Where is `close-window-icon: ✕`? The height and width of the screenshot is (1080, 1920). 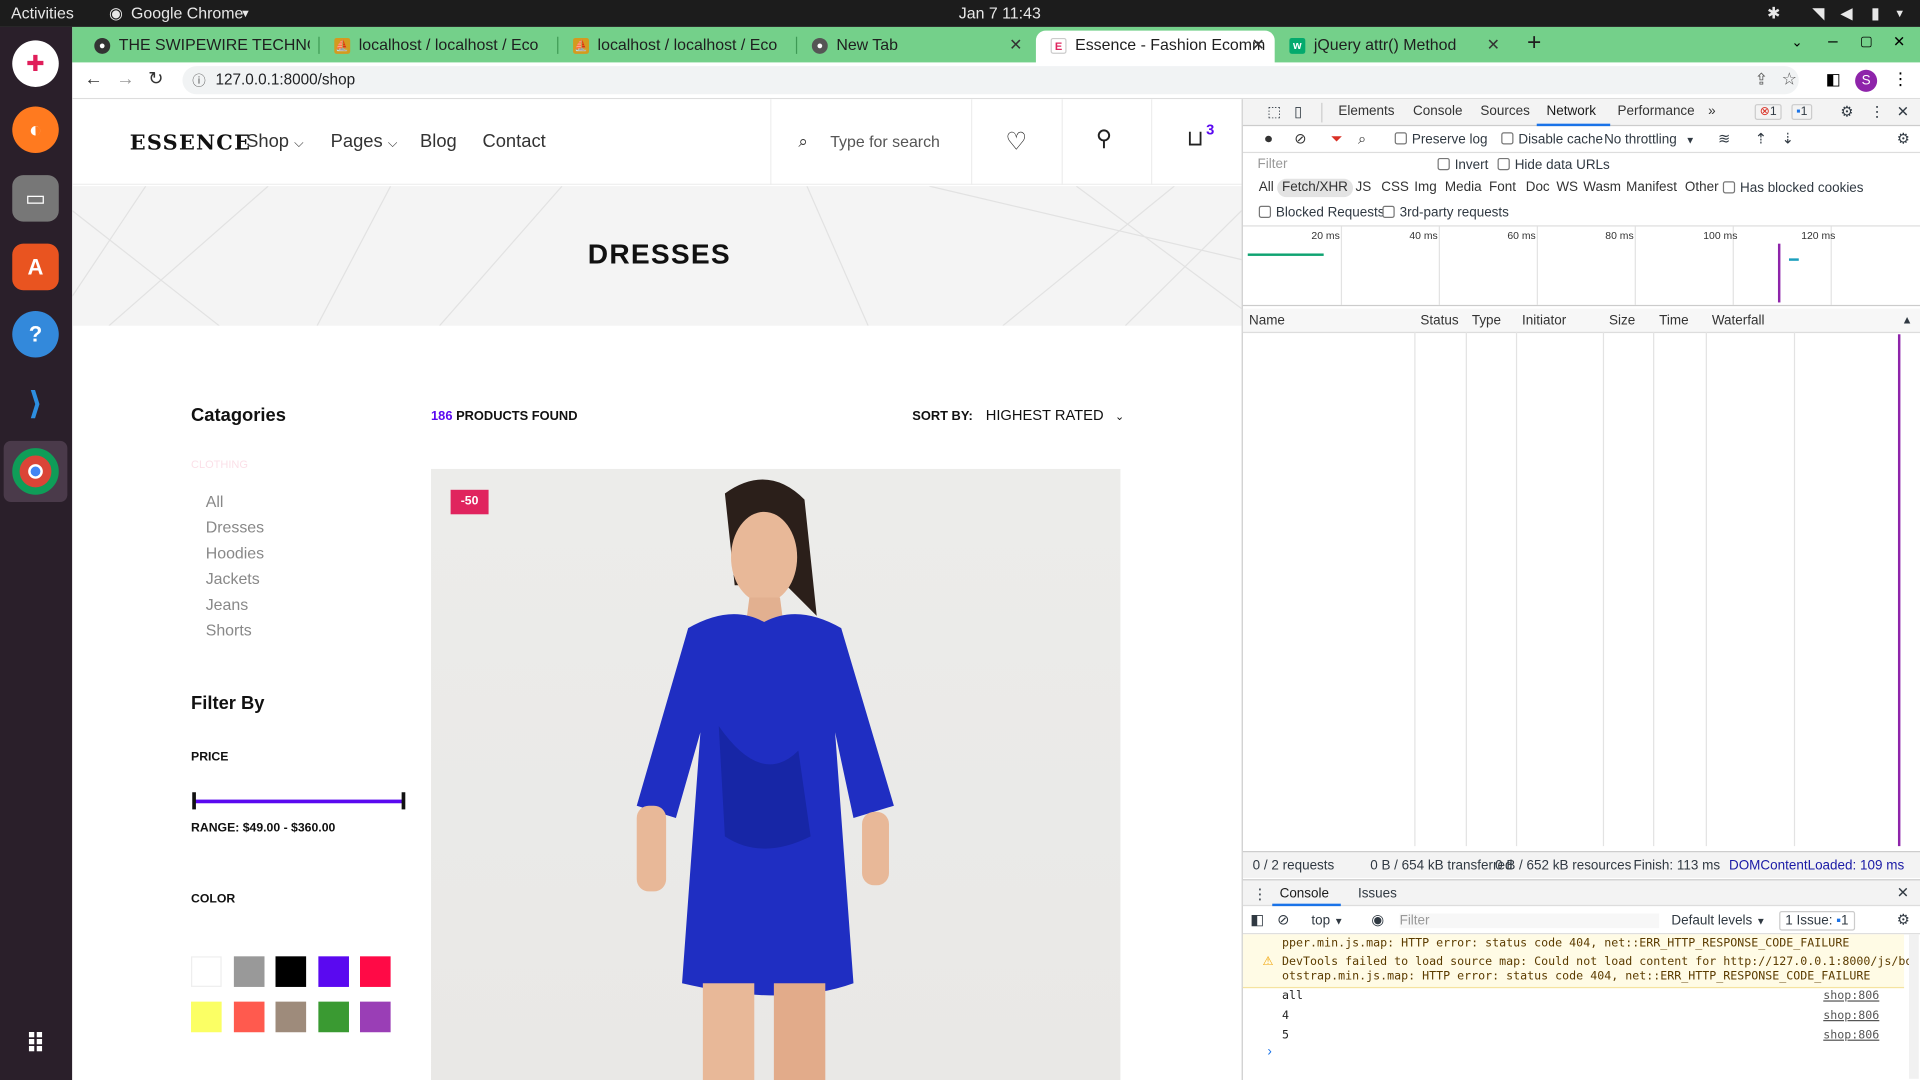
close-window-icon: ✕ is located at coordinates (1899, 41).